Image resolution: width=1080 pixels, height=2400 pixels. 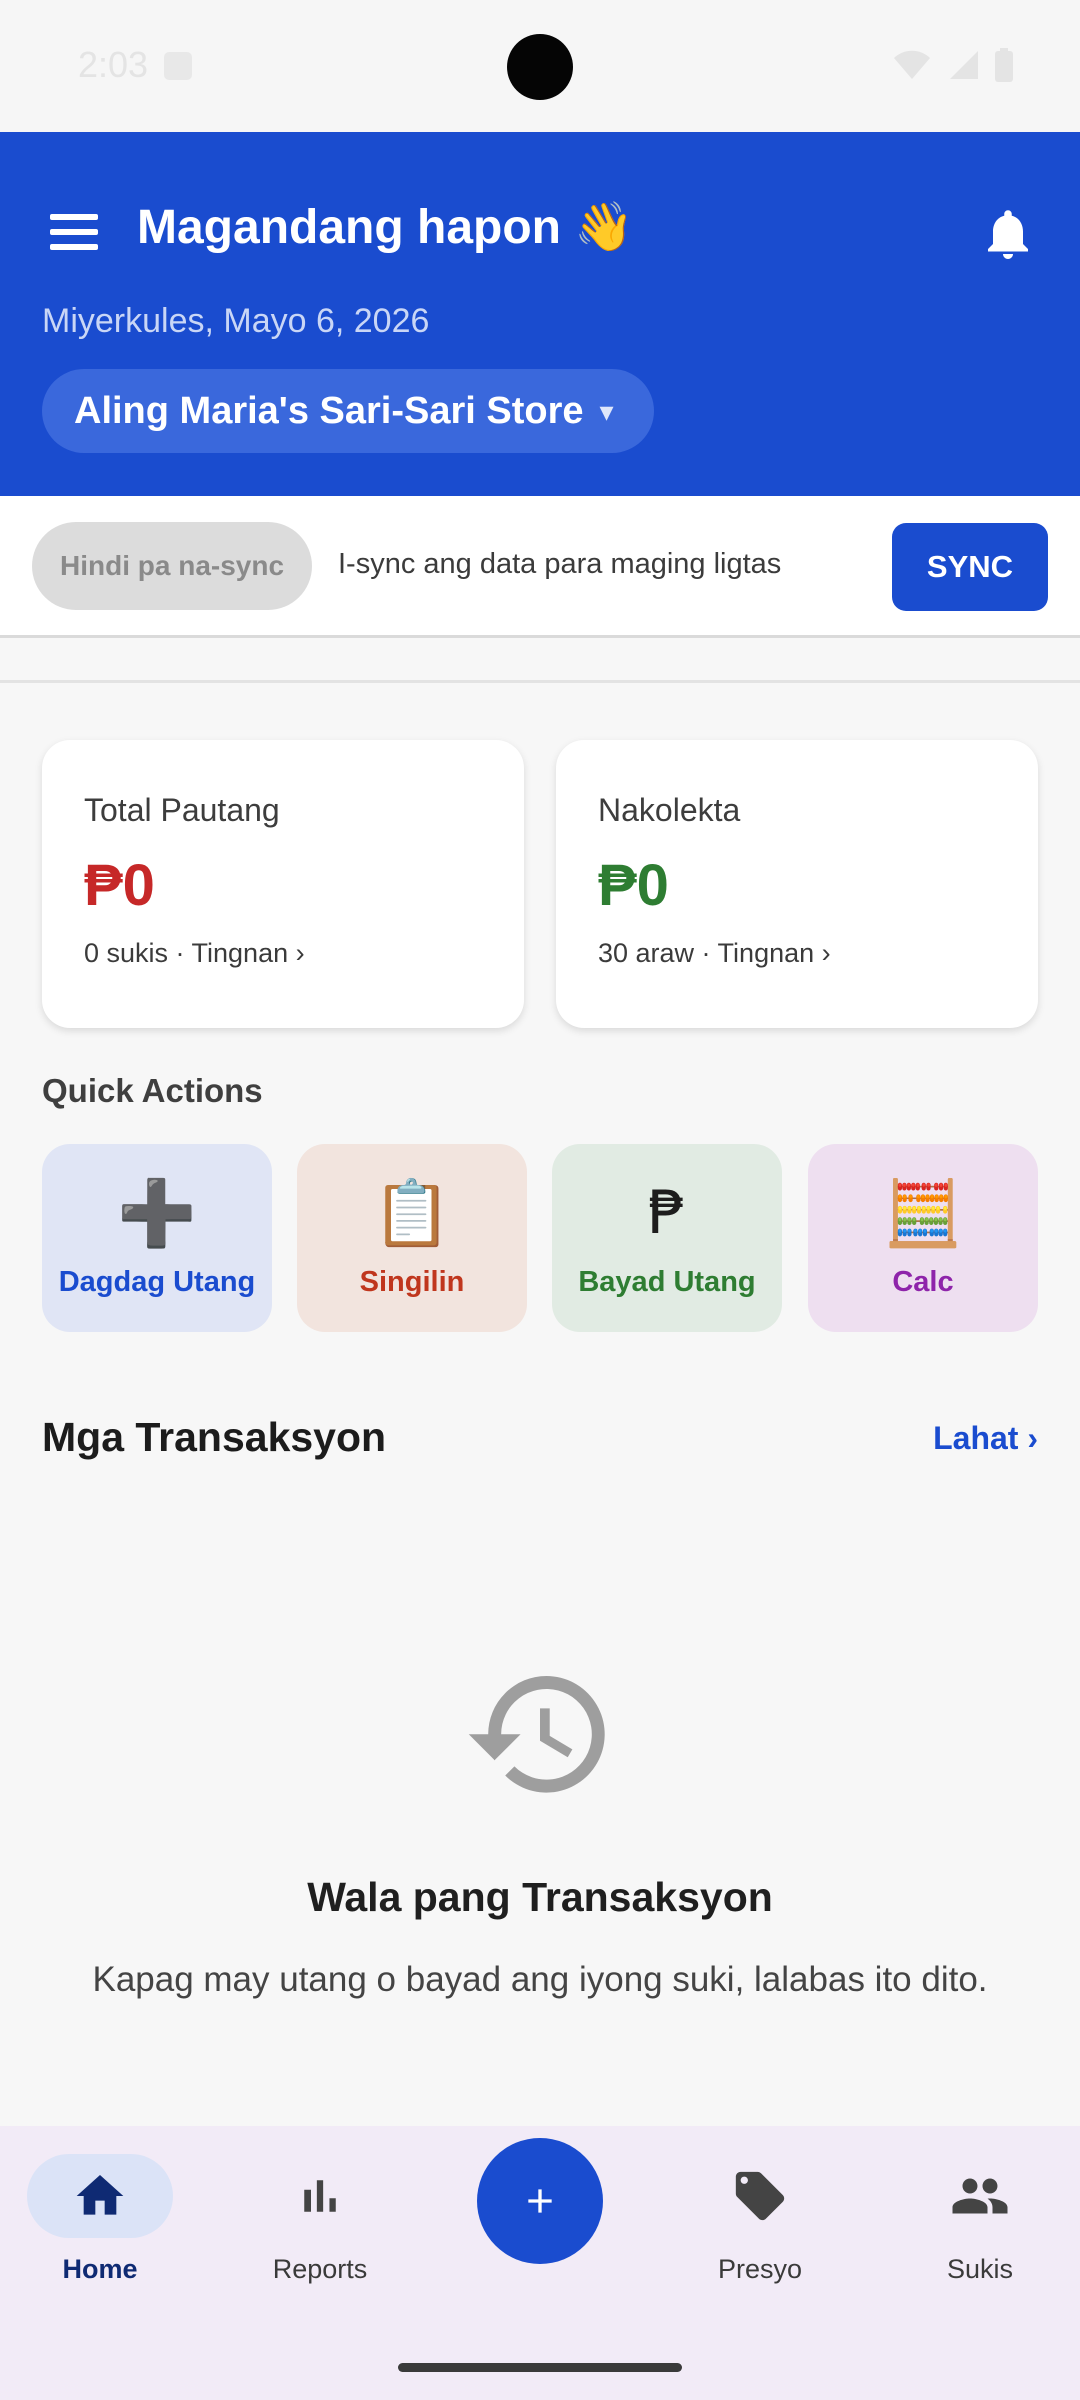 I want to click on quick-action-label: Dagdag Utang, so click(x=157, y=1281).